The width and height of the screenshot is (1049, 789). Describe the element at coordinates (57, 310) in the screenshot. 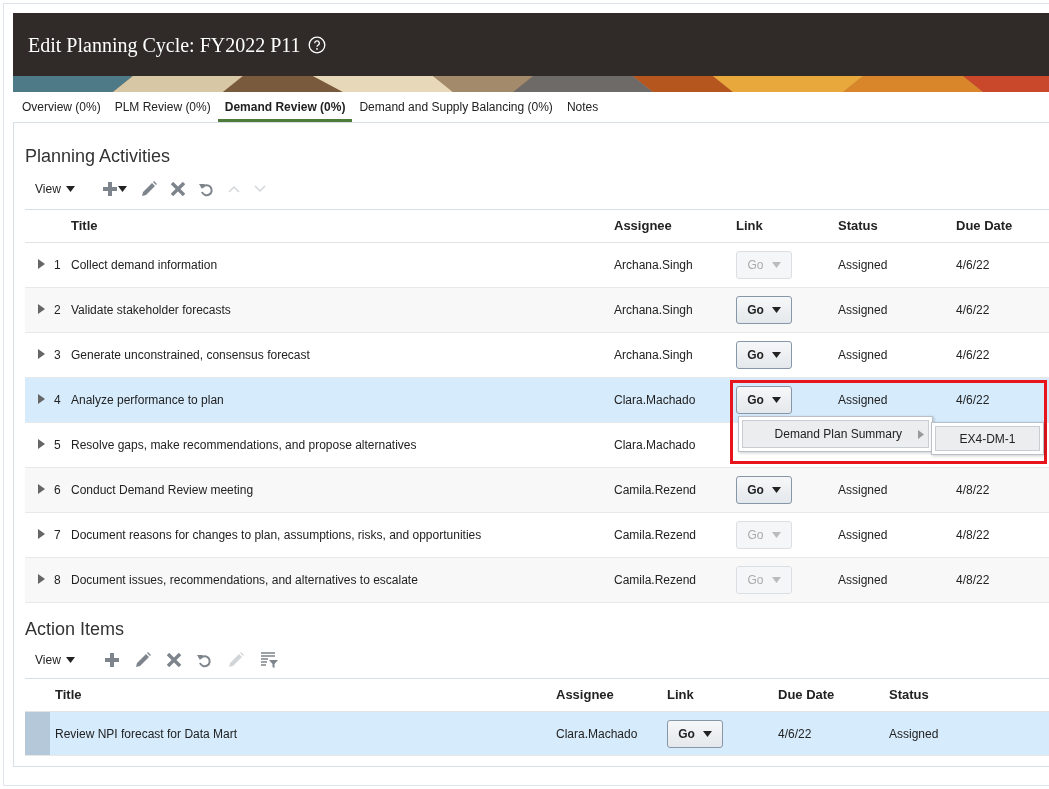

I see `row-number: 2` at that location.